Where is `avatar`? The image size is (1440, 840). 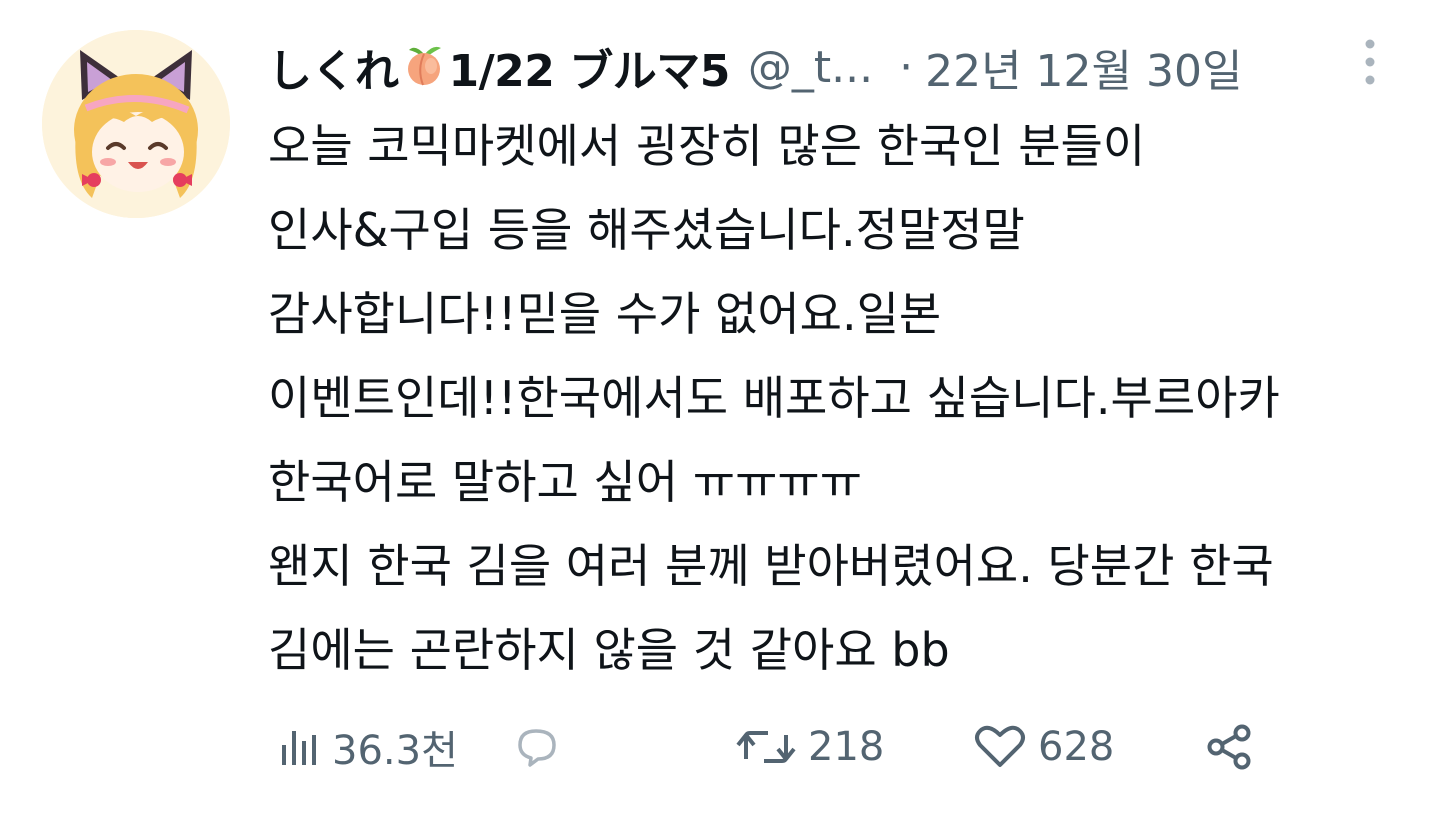 avatar is located at coordinates (136, 124).